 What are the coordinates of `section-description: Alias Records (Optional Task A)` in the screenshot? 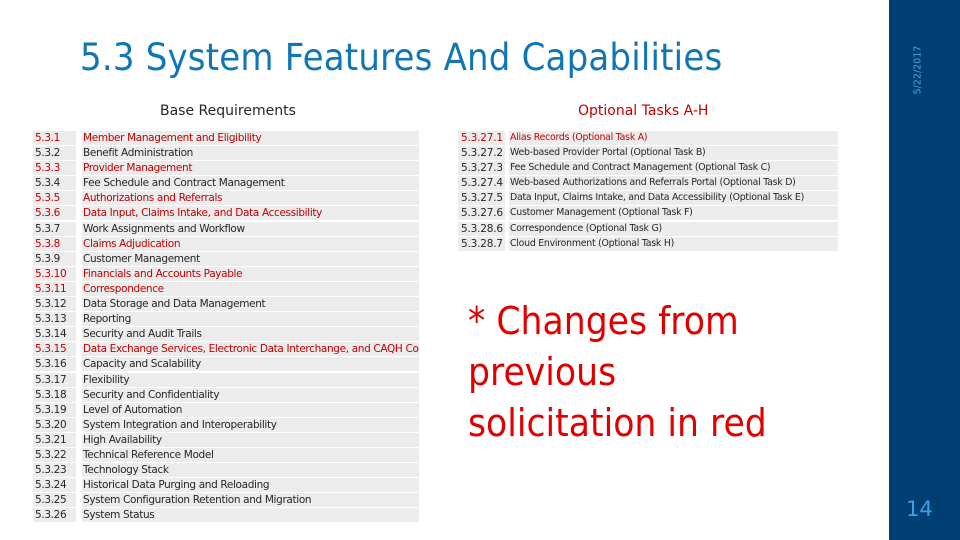 It's located at (673, 138).